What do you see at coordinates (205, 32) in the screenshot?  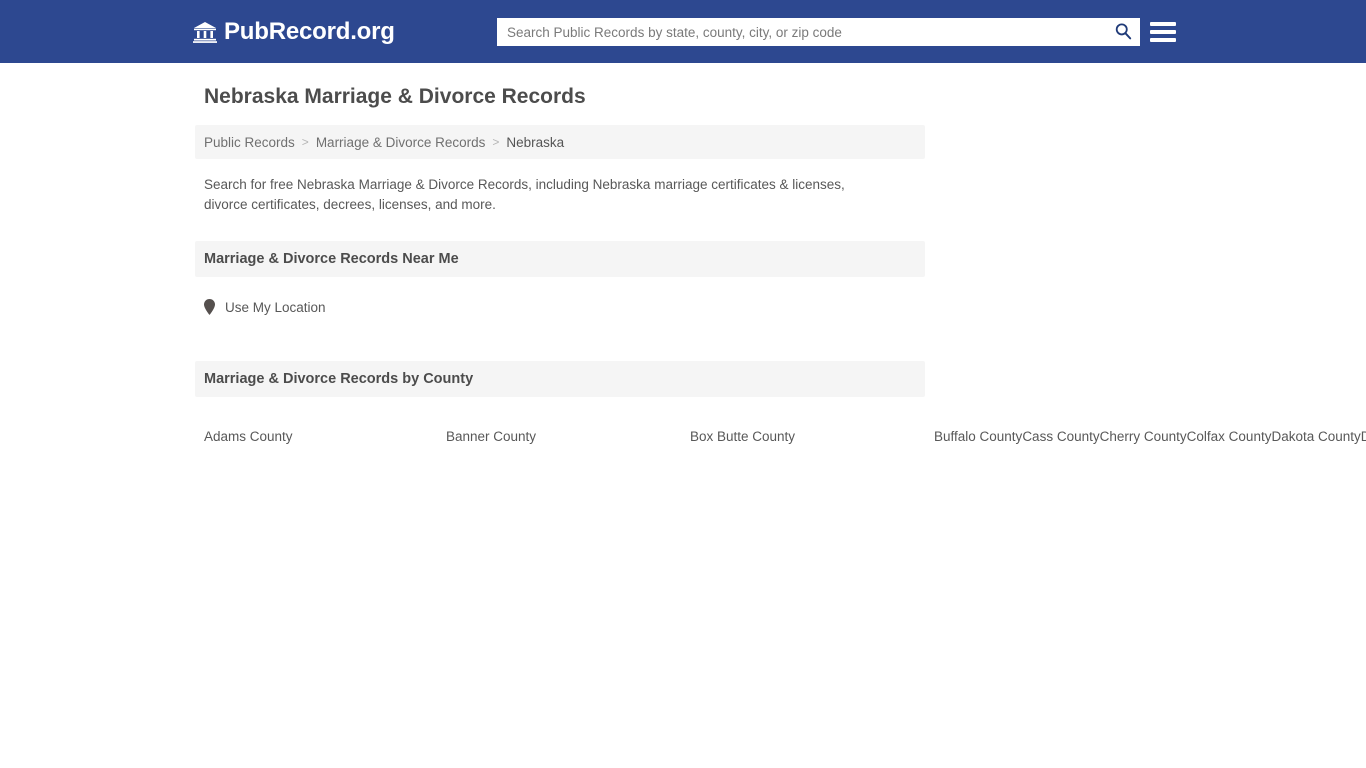 I see `bank-building-icon` at bounding box center [205, 32].